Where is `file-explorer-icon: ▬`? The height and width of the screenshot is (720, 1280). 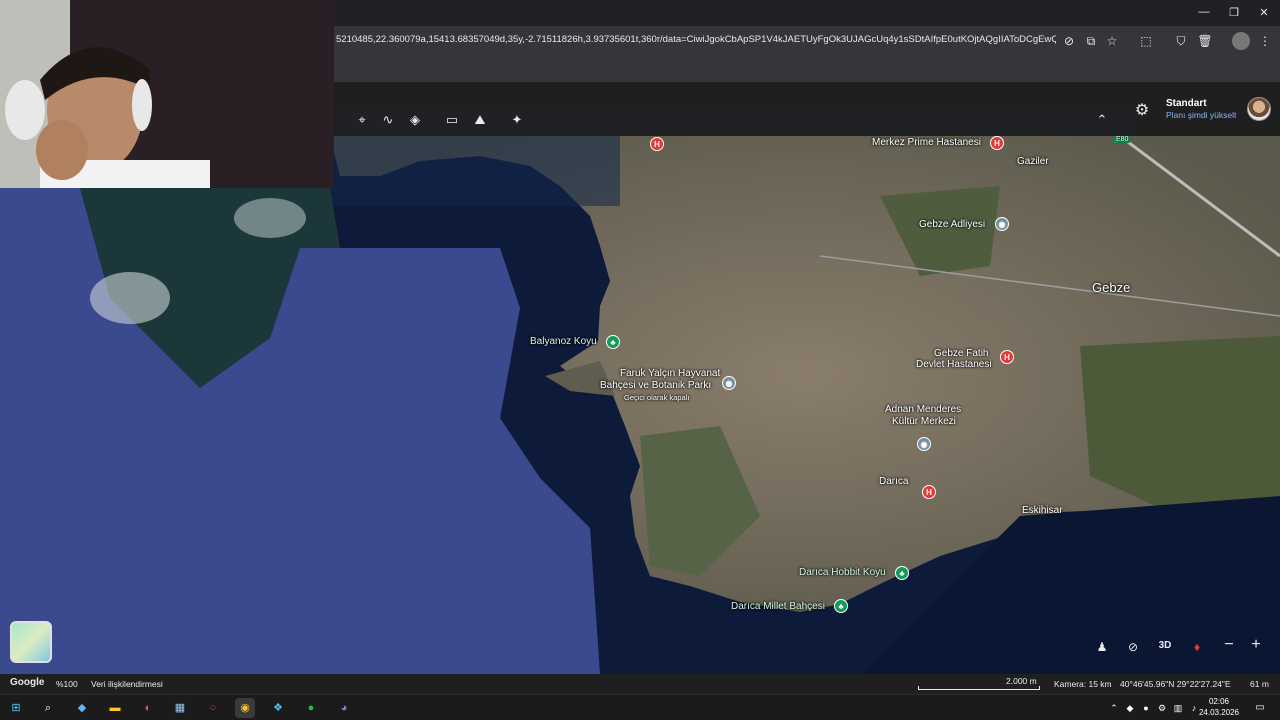
file-explorer-icon: ▬ is located at coordinates (115, 708).